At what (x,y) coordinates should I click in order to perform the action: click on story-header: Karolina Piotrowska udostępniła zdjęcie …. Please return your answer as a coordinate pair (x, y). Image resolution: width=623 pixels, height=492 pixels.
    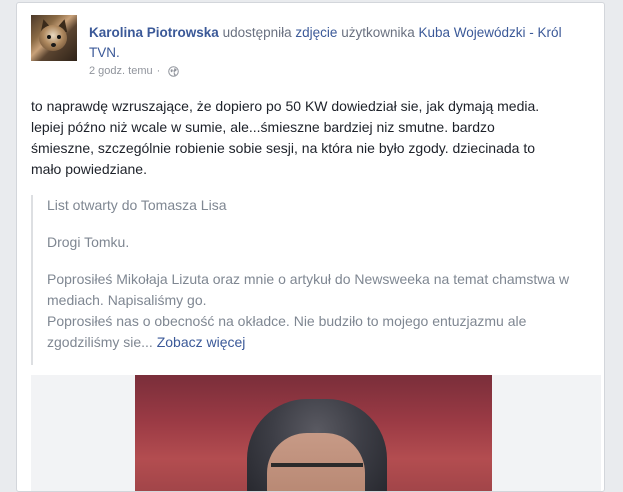
    Looking at the image, I should click on (339, 43).